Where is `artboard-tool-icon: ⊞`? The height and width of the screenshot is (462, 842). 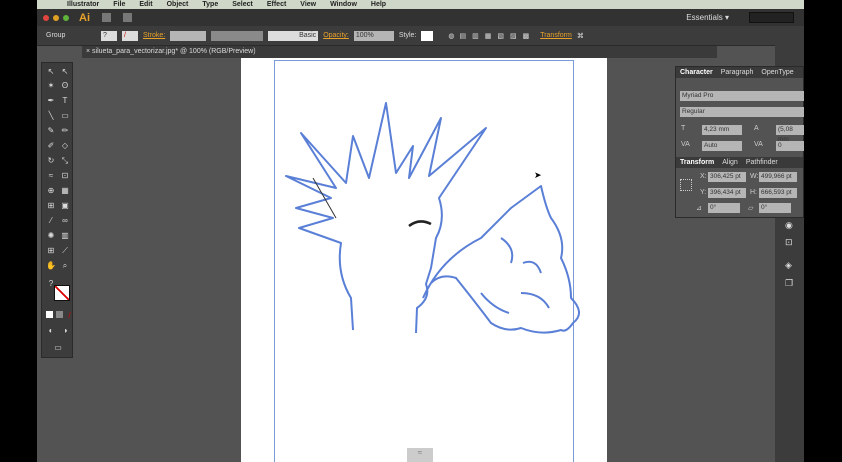 artboard-tool-icon: ⊞ is located at coordinates (51, 251).